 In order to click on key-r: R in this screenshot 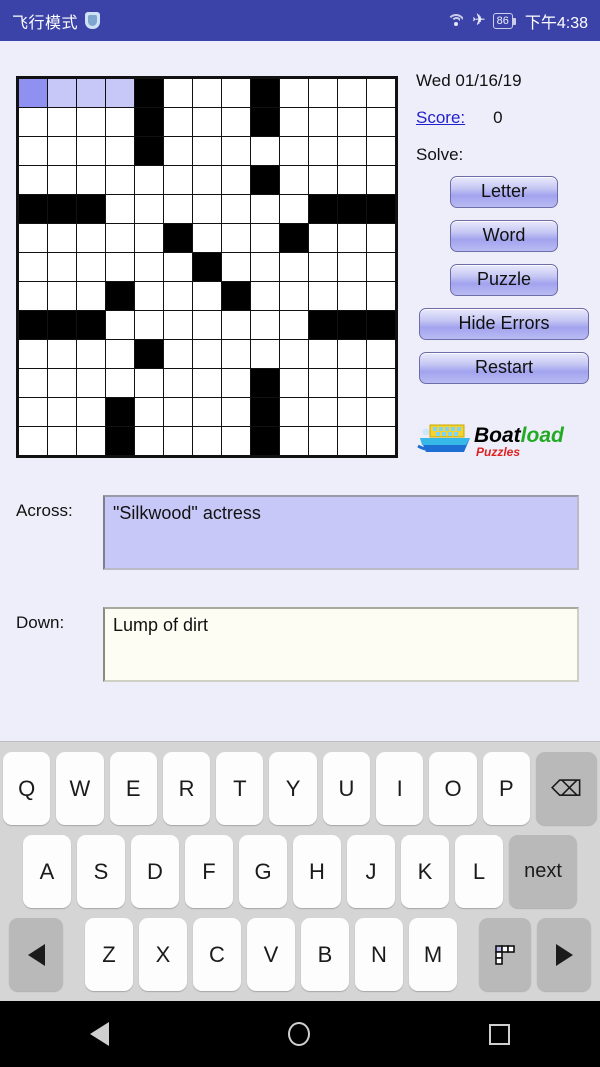, I will do `click(186, 788)`.